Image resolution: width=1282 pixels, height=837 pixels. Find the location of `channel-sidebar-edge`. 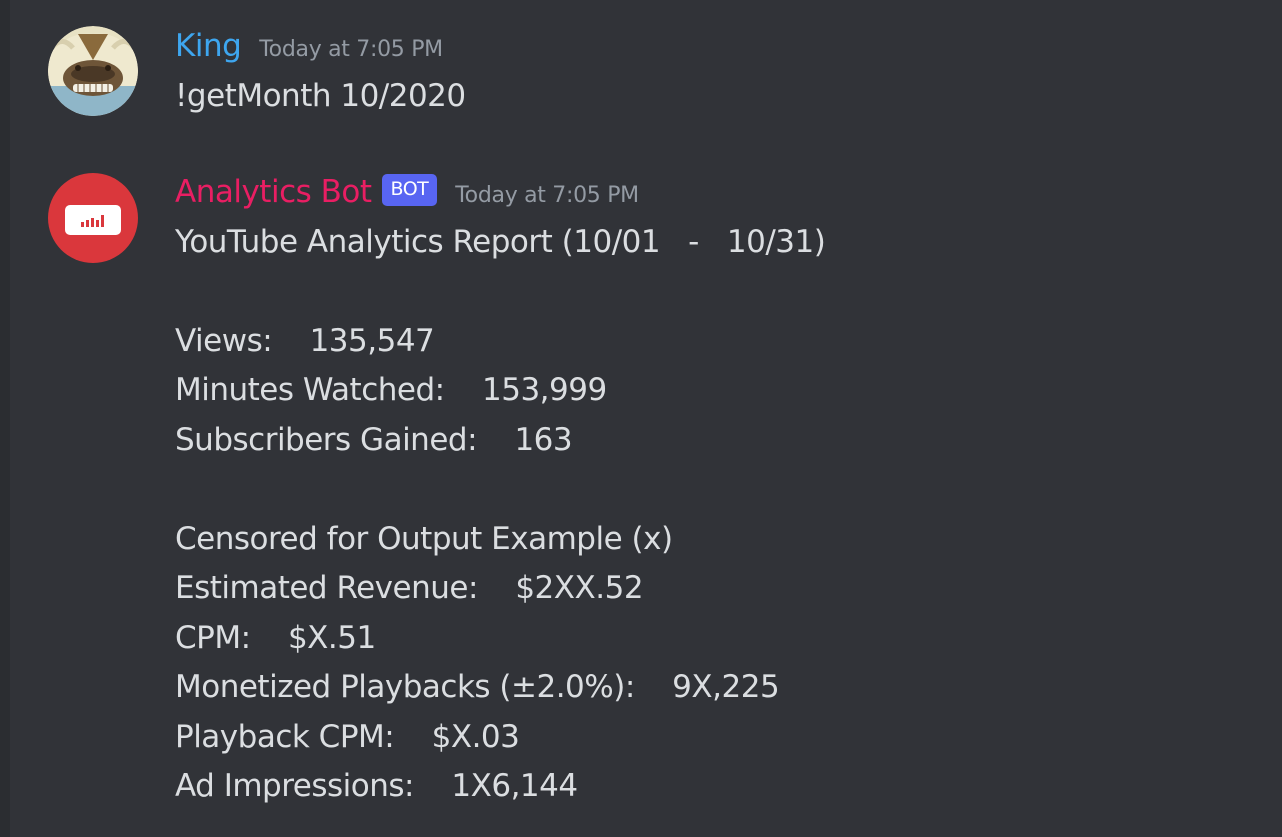

channel-sidebar-edge is located at coordinates (5, 418).